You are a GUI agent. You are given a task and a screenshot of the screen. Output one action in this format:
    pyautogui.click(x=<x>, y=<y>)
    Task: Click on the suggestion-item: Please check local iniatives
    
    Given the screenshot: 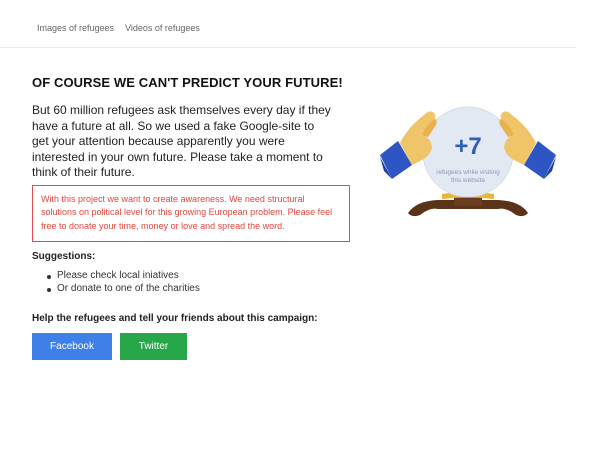 What is the action you would take?
    pyautogui.click(x=123, y=276)
    